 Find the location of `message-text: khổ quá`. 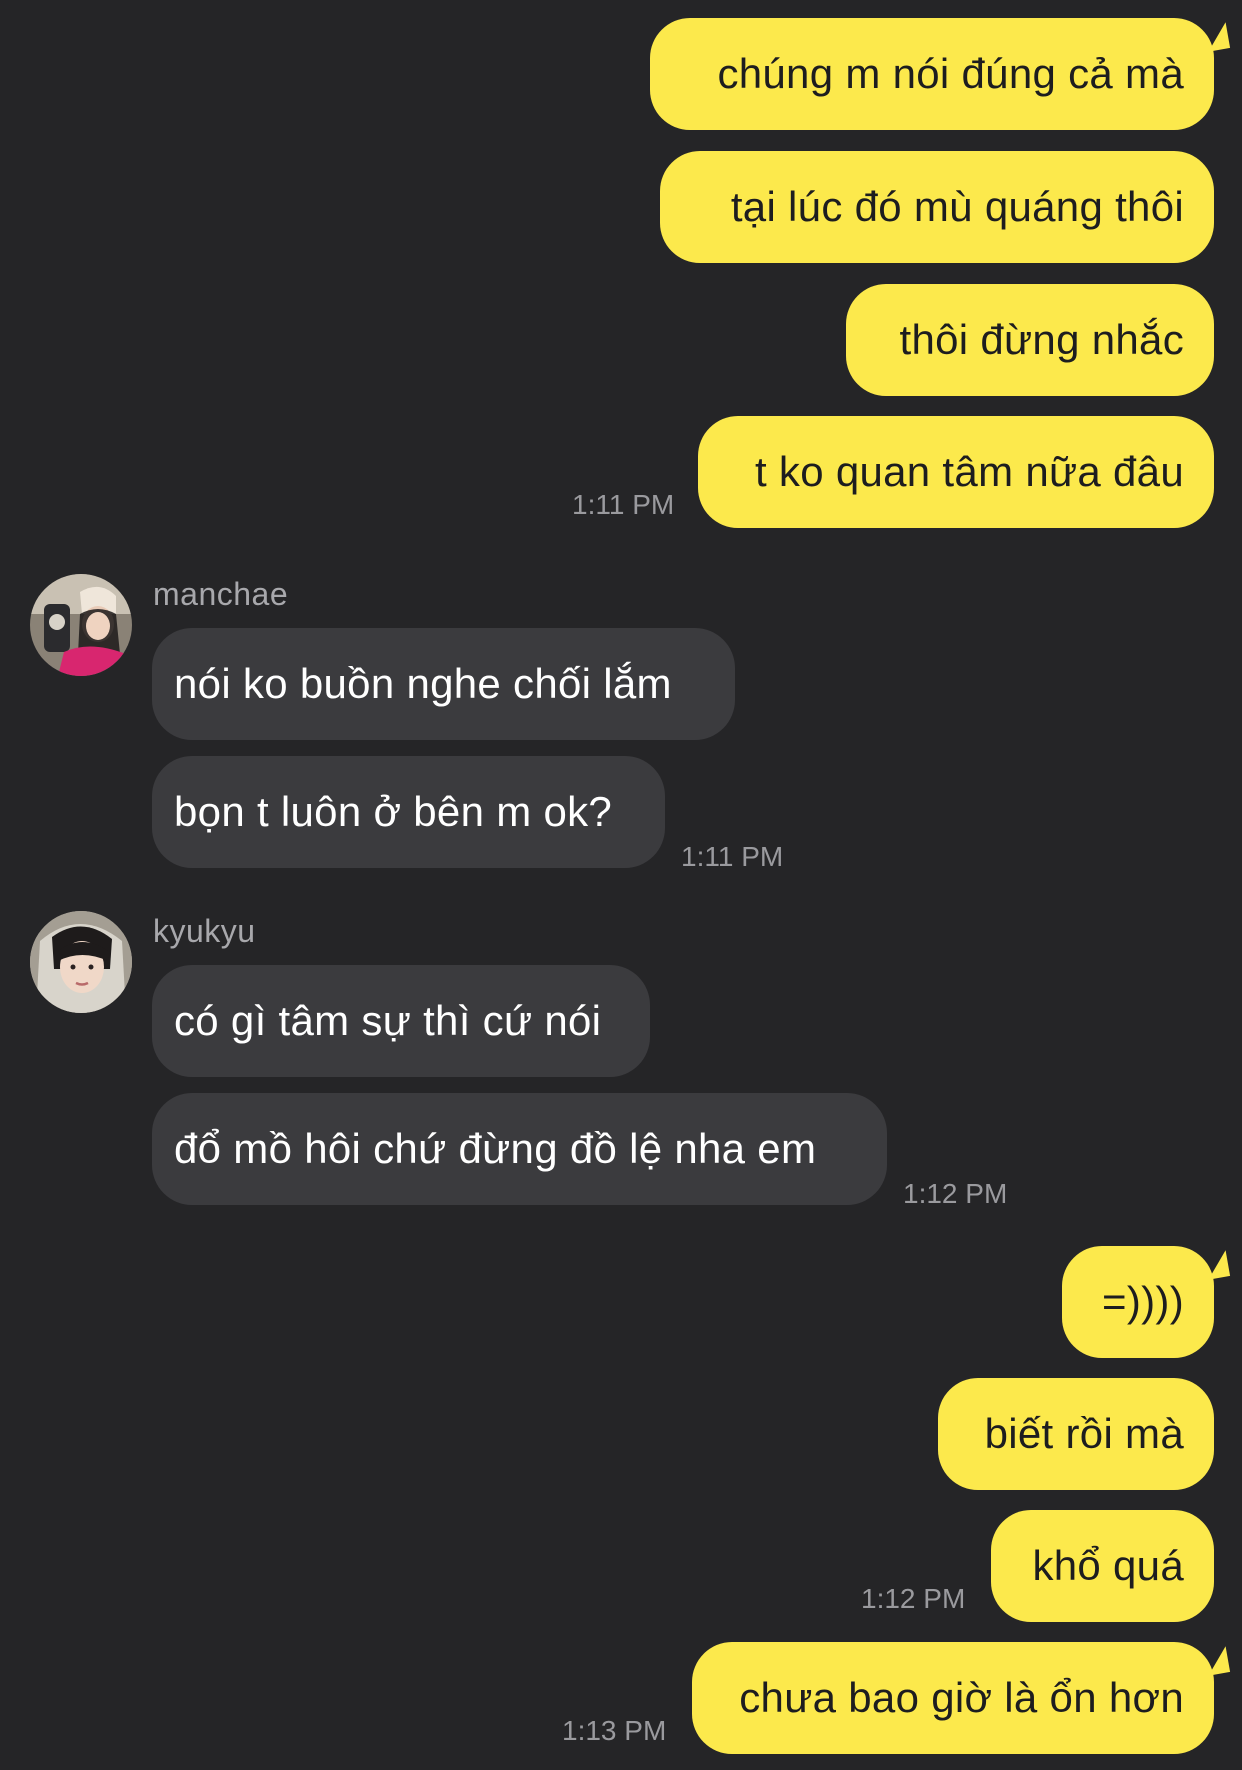

message-text: khổ quá is located at coordinates (1108, 1565).